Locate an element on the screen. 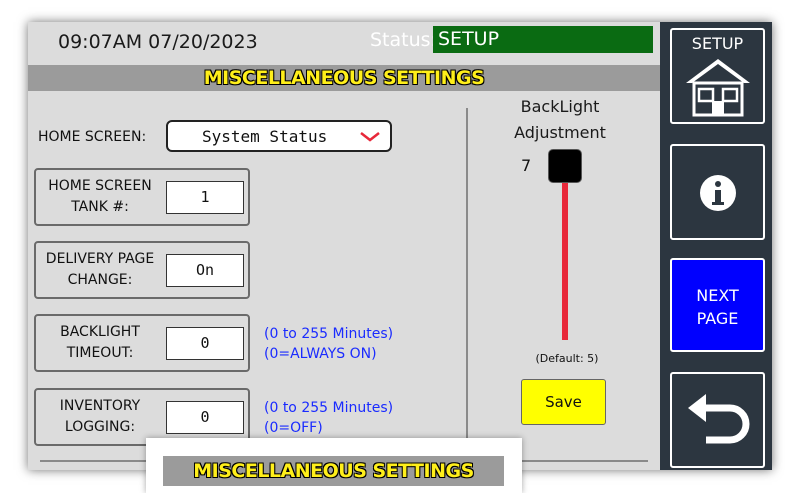 The image size is (785, 493). inventory-logging-input: 0 is located at coordinates (205, 417).